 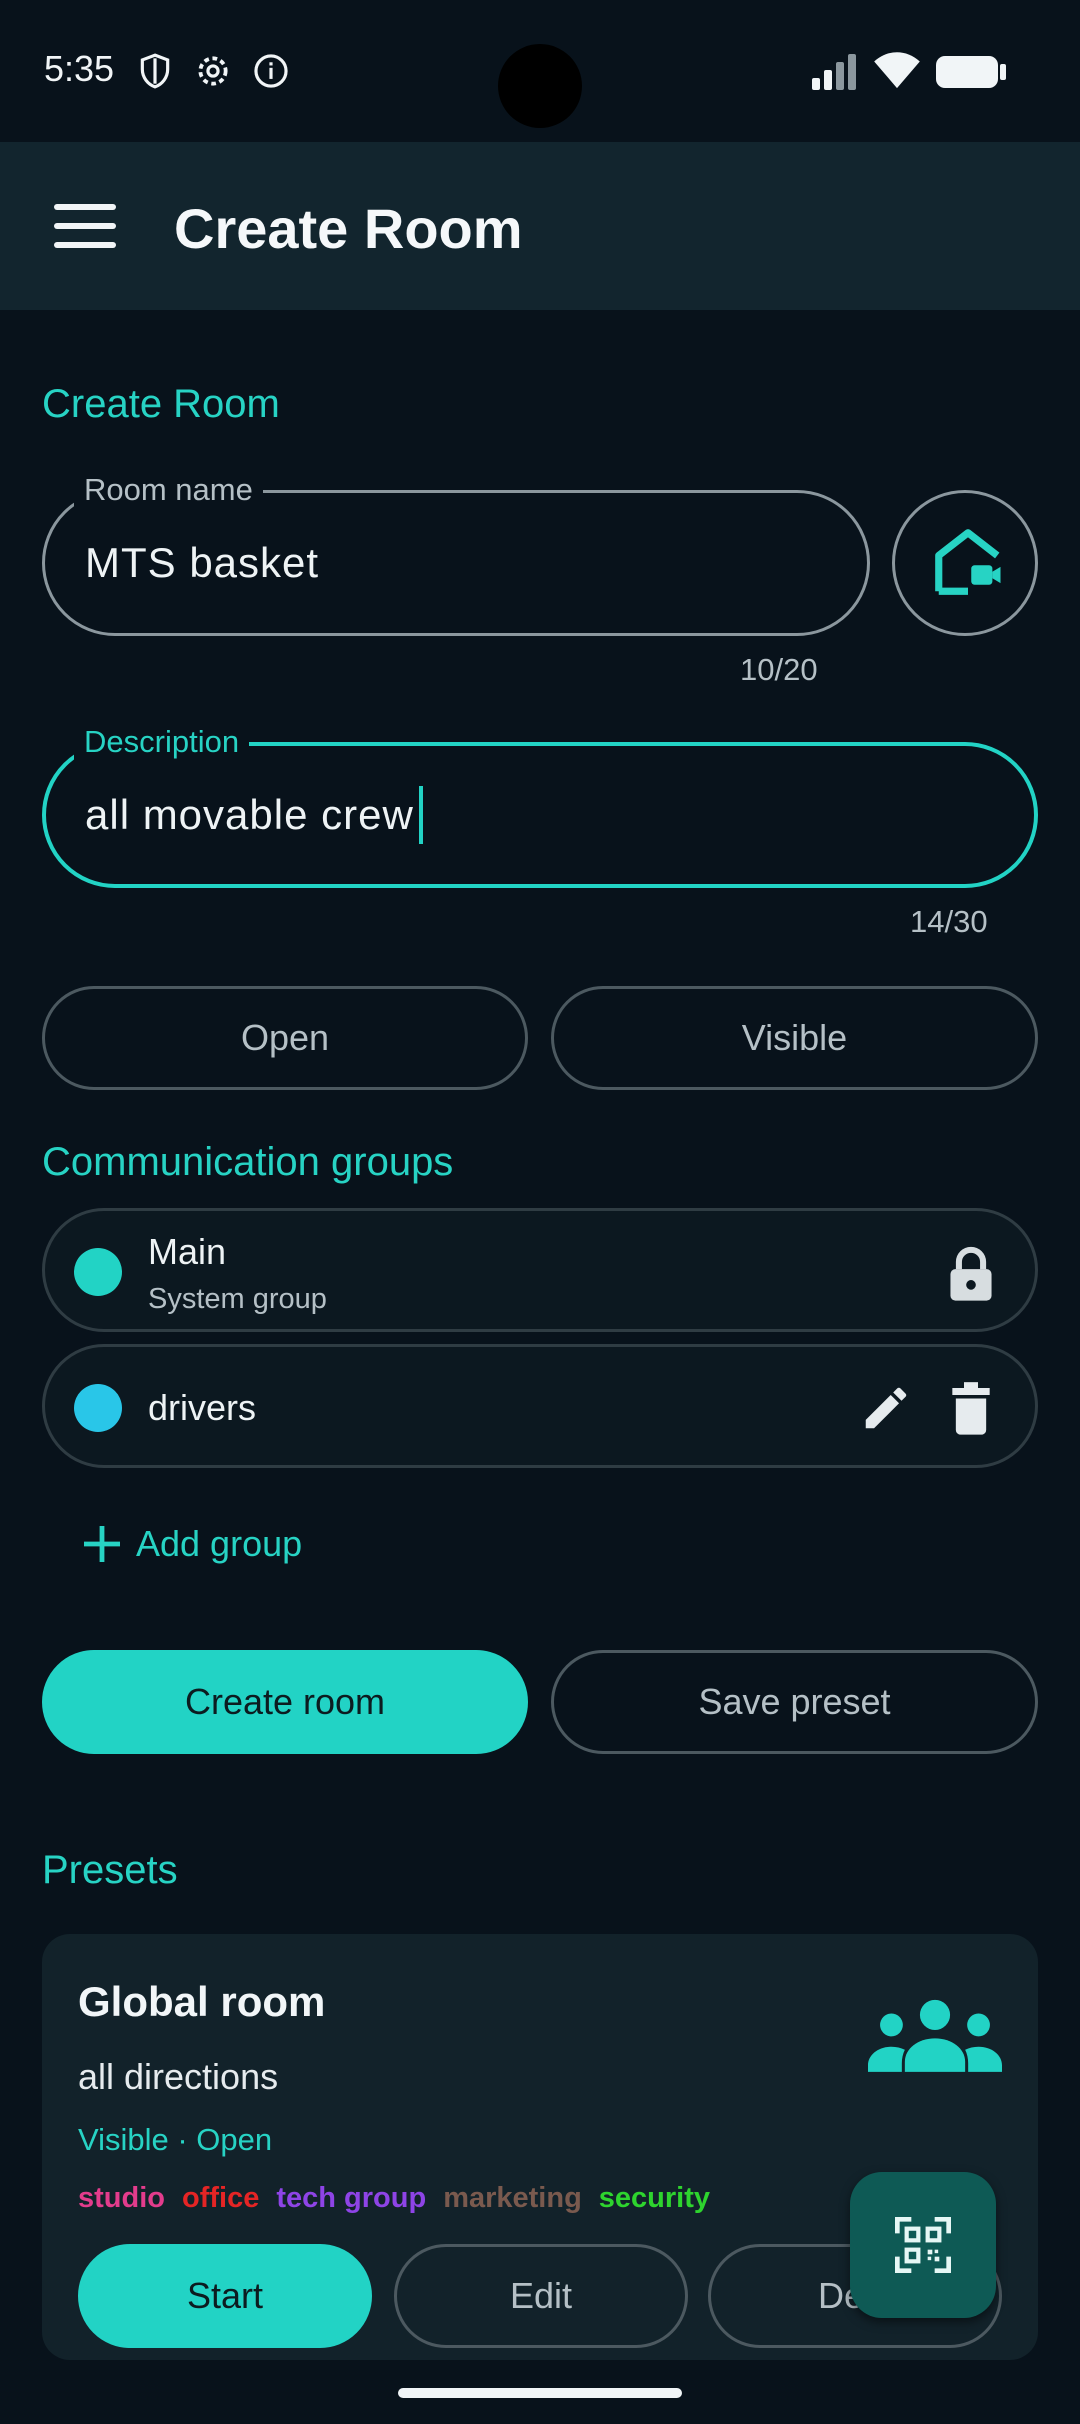 What do you see at coordinates (221, 2198) in the screenshot?
I see `tag-office: office` at bounding box center [221, 2198].